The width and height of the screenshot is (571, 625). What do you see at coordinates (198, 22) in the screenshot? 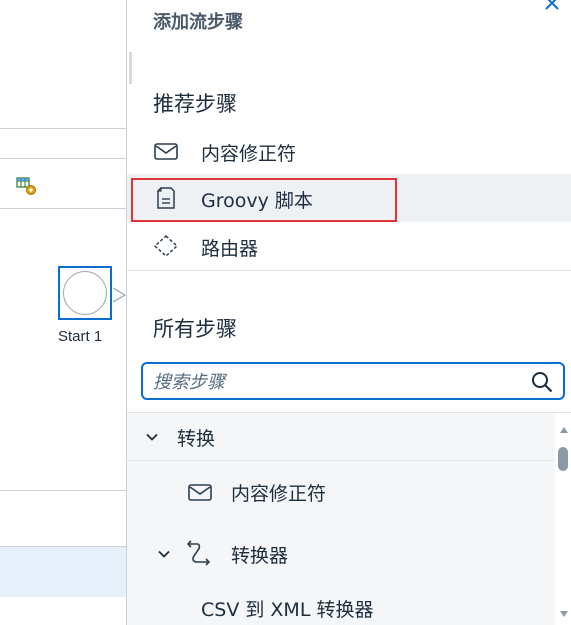
I see `panel-title: 添加流步骤` at bounding box center [198, 22].